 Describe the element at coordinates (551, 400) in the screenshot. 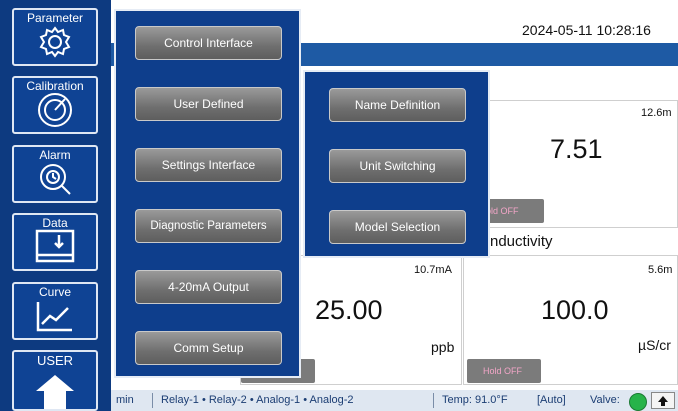

I see `mode-status: [Auto]` at that location.